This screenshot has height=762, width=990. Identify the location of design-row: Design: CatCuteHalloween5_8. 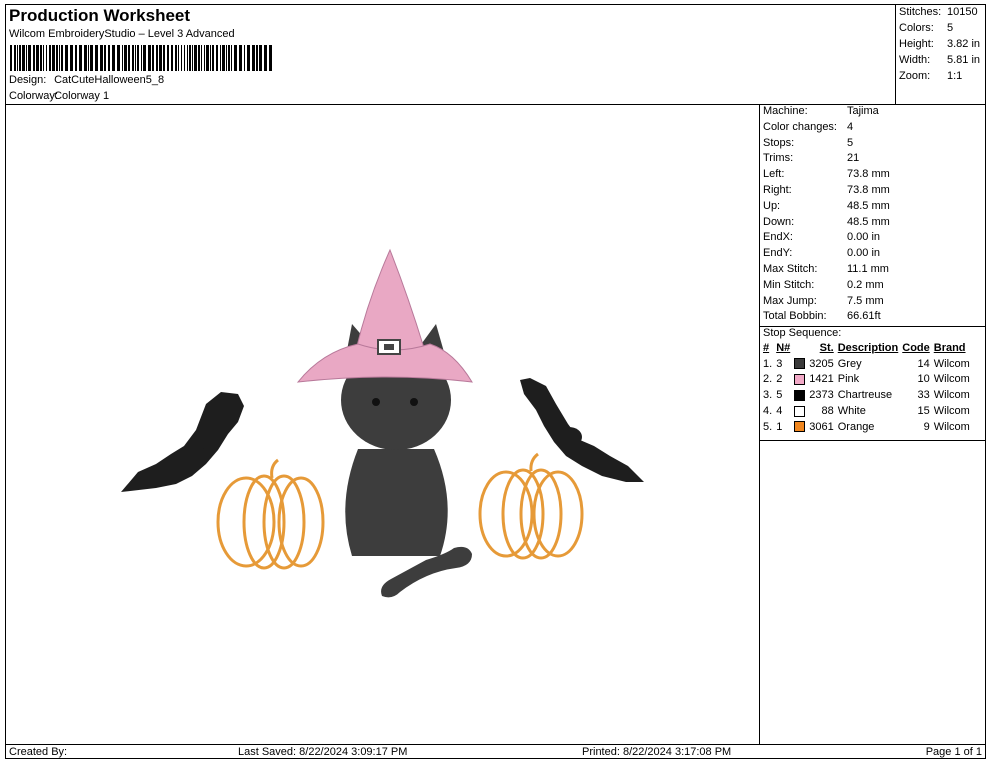
(86, 80).